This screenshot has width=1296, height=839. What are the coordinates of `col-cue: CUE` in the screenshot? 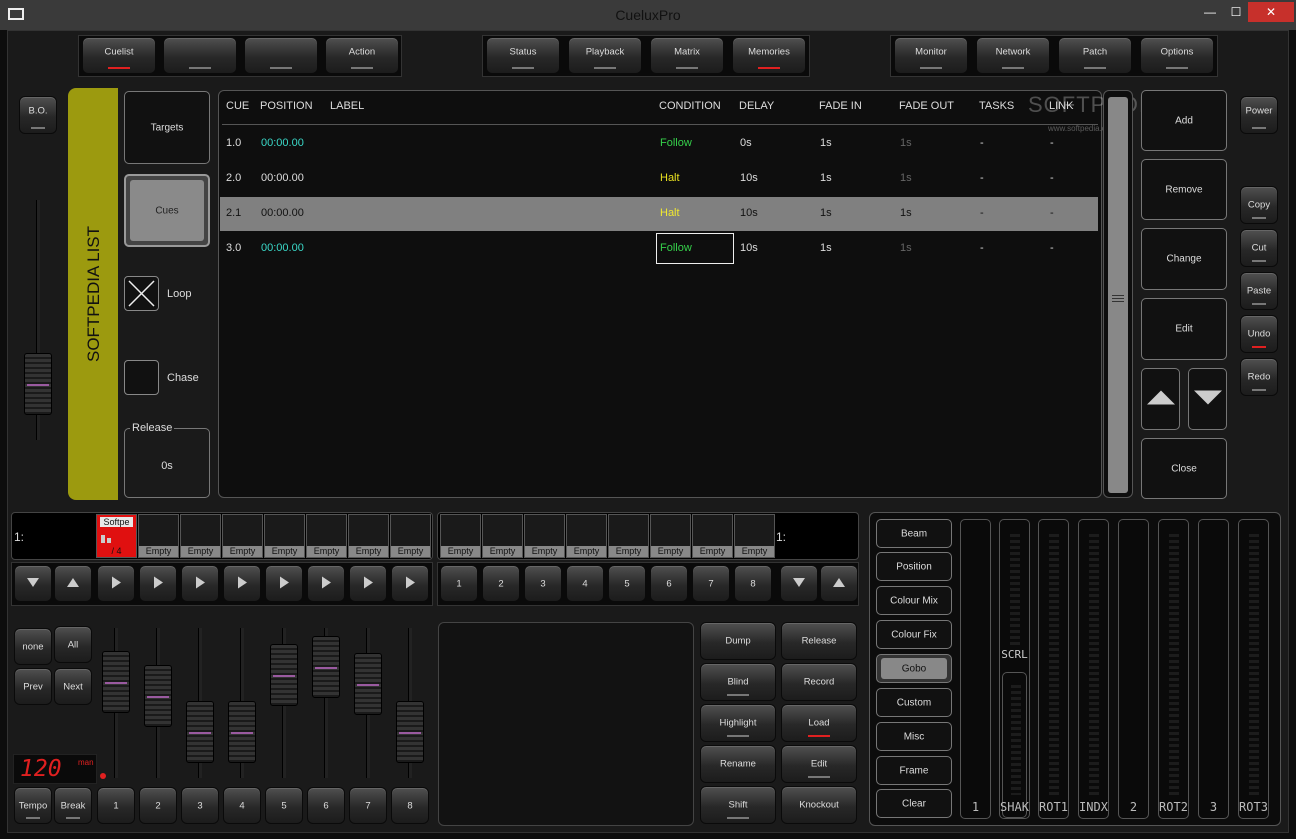 It's located at (237, 106).